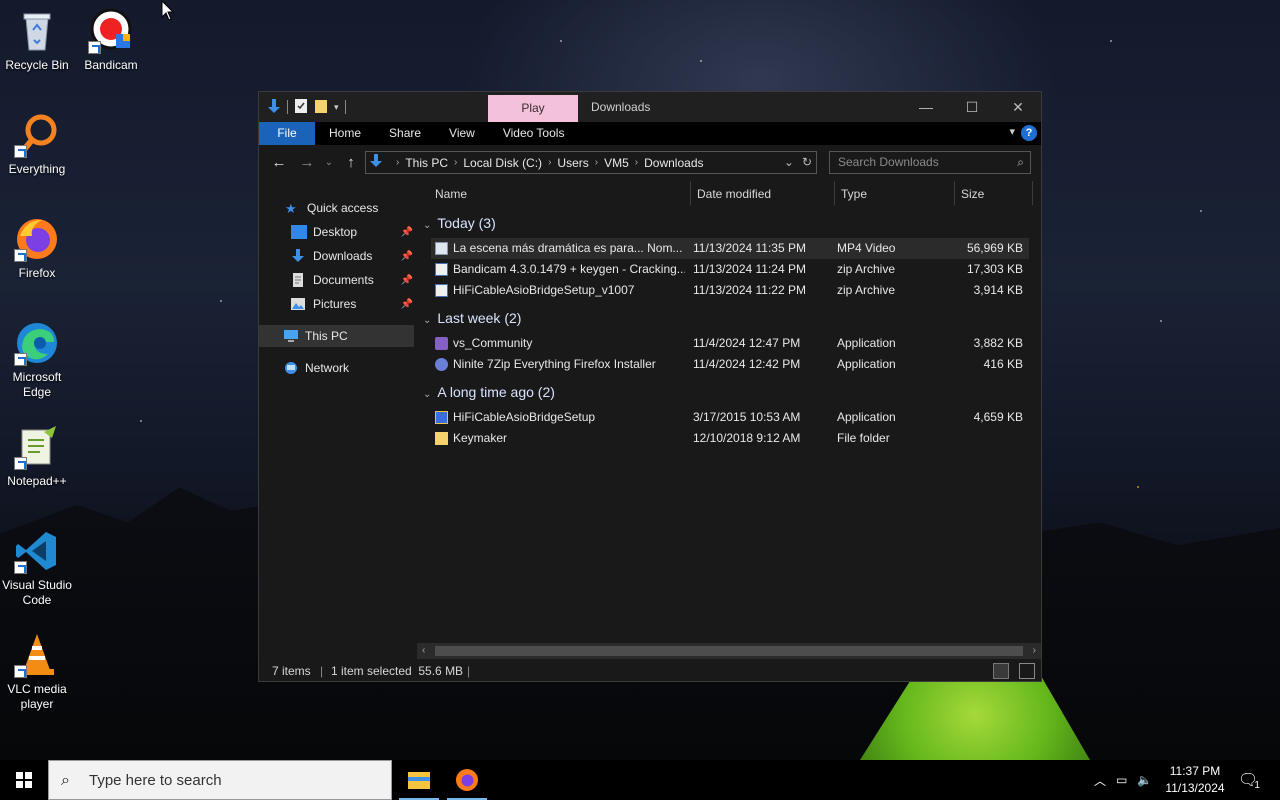  What do you see at coordinates (426, 163) in the screenshot?
I see `breadcrumb-this-pc: This PC` at bounding box center [426, 163].